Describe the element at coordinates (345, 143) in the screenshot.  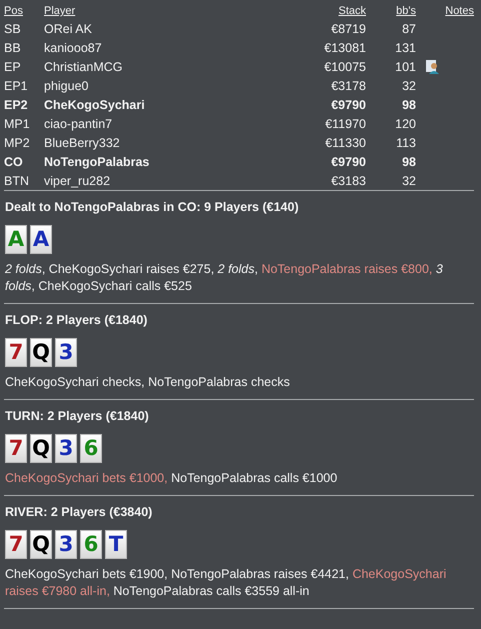
I see `stack-cell: €11330` at that location.